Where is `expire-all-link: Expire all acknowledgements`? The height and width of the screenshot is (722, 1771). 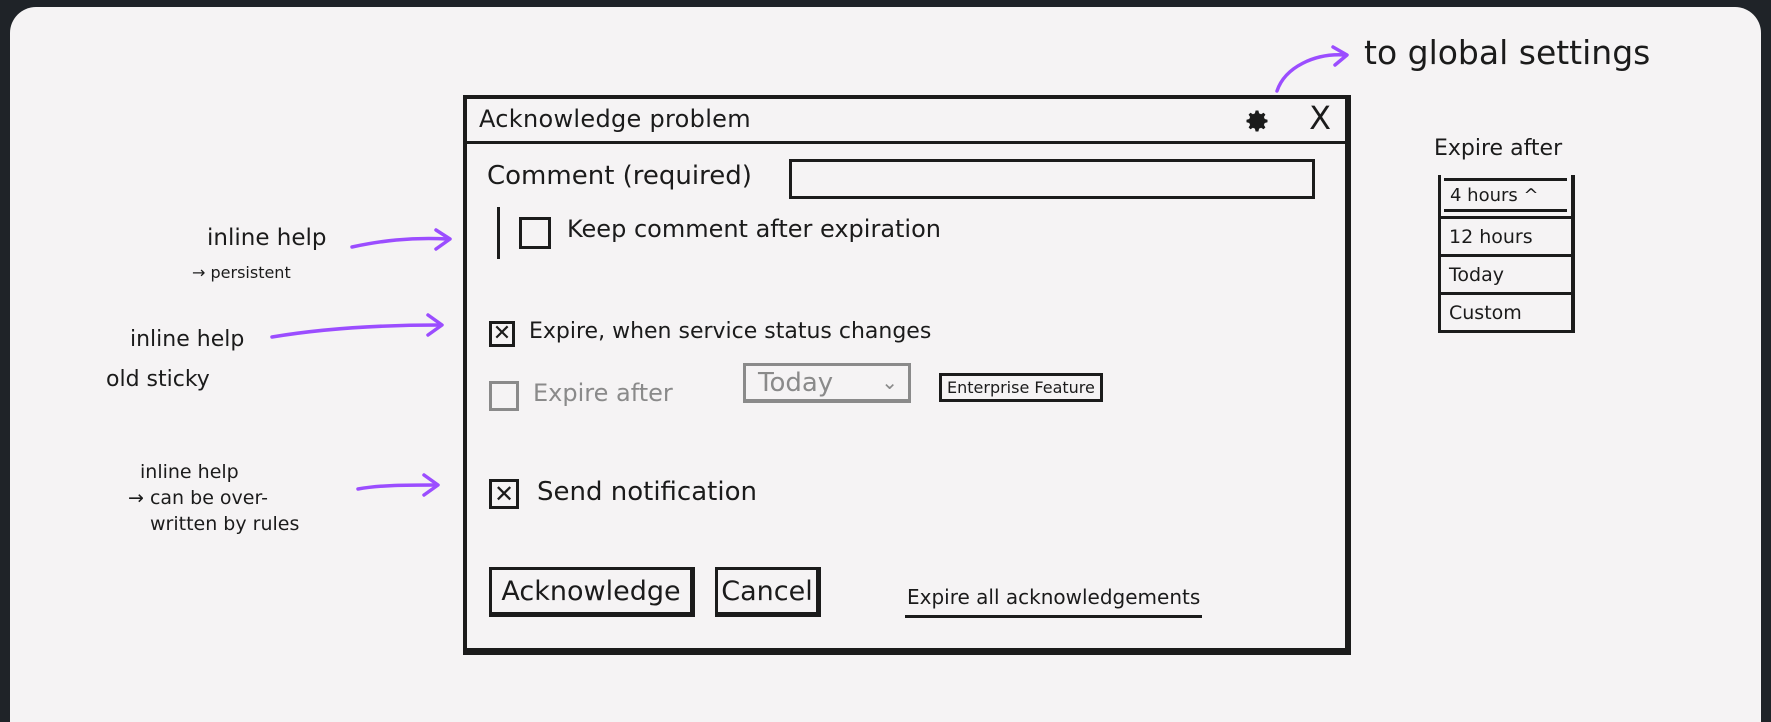
expire-all-link: Expire all acknowledgements is located at coordinates (1054, 601).